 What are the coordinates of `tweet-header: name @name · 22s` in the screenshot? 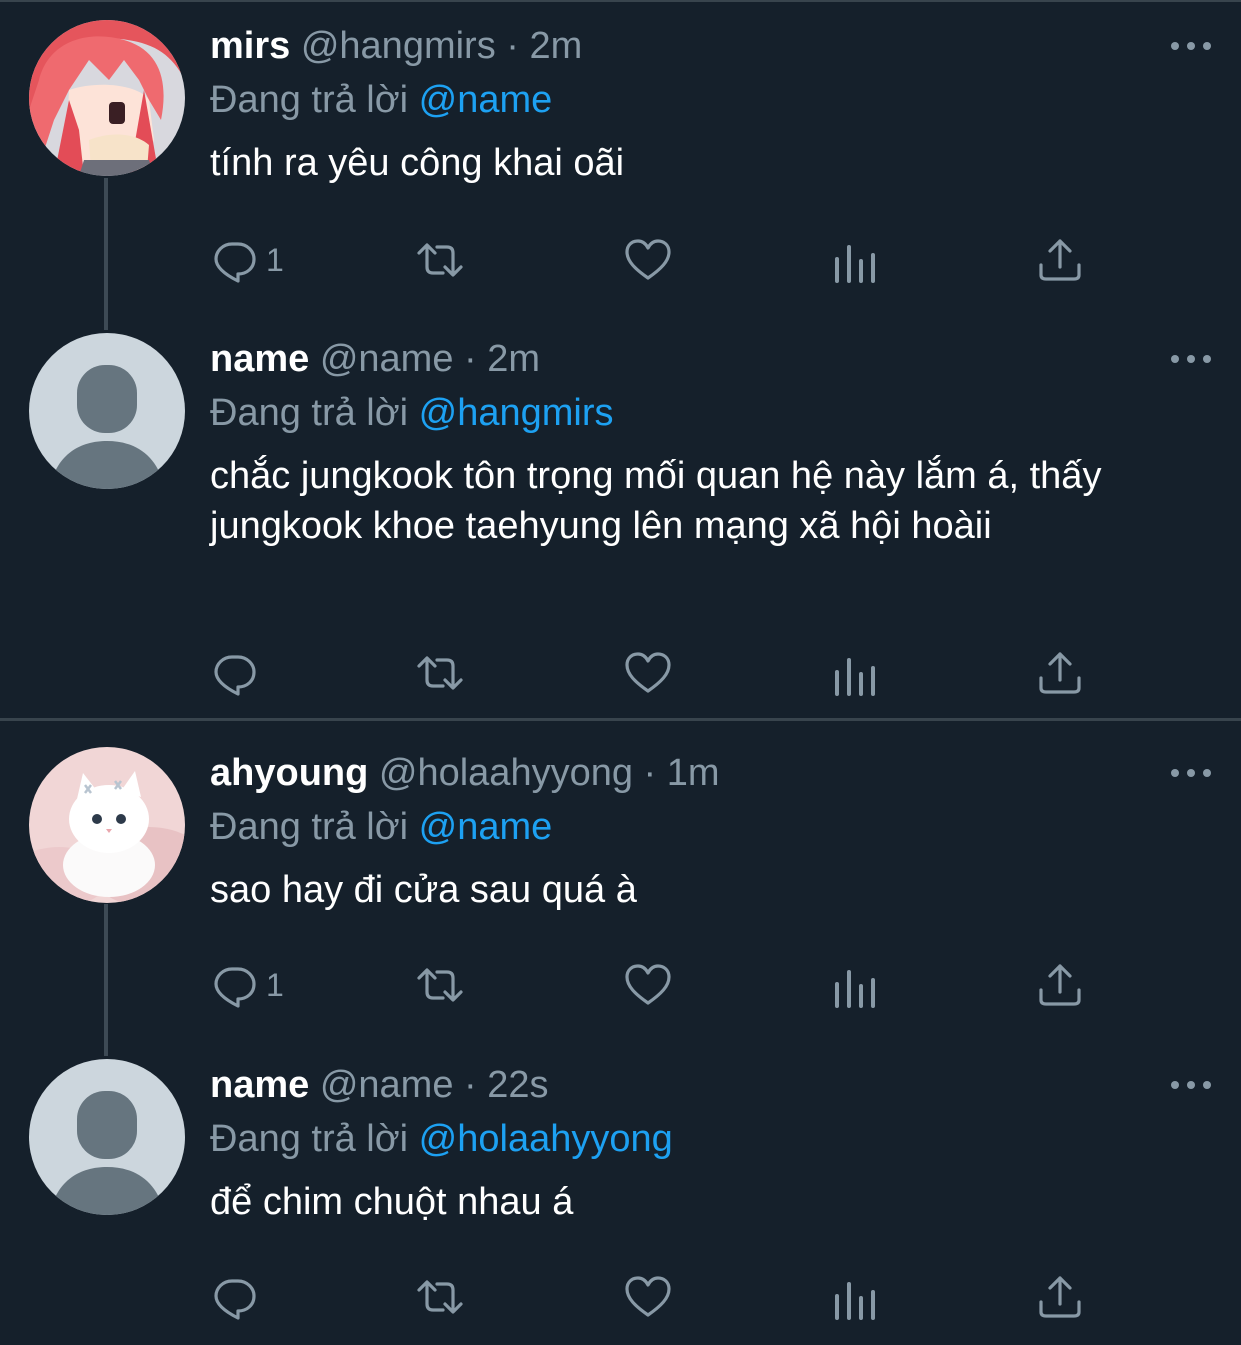 It's located at (379, 1085).